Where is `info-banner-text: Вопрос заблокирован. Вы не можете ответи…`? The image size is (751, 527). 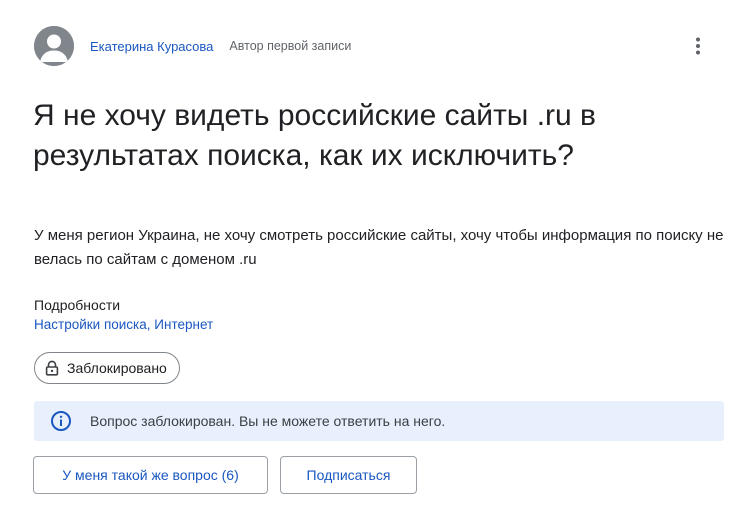
info-banner-text: Вопрос заблокирован. Вы не можете ответи… is located at coordinates (268, 421).